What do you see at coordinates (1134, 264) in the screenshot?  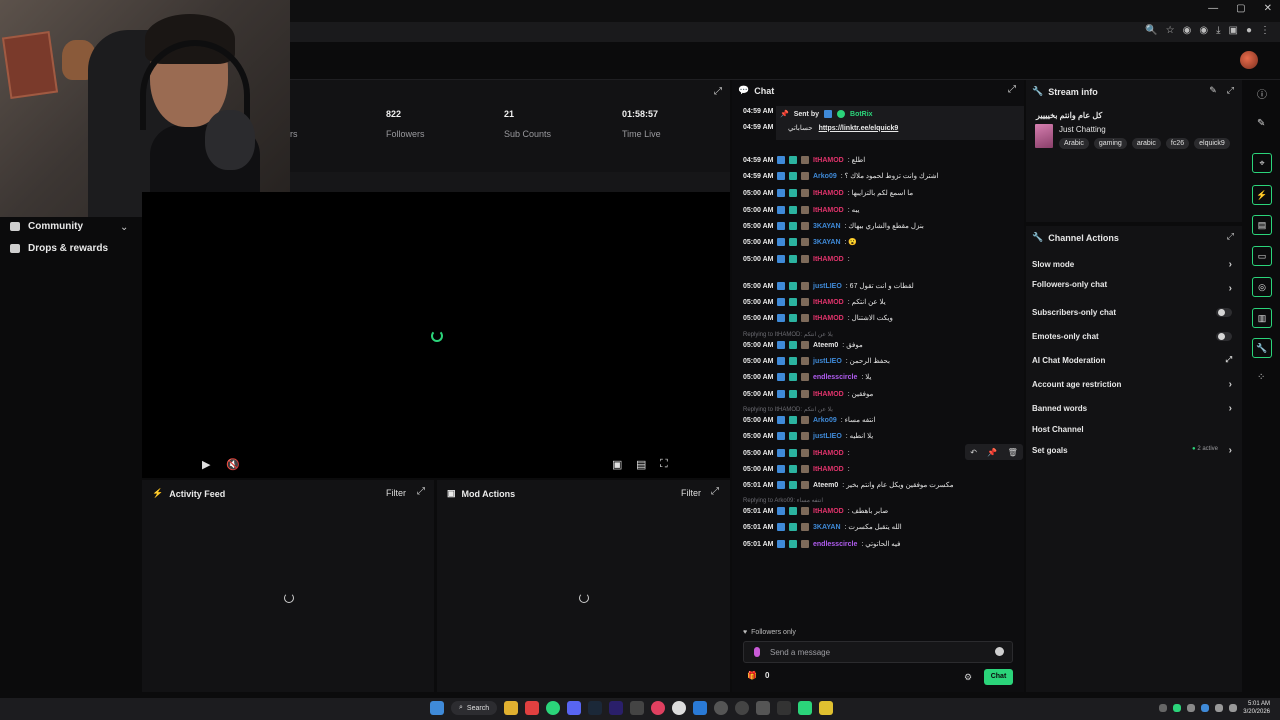 I see `slow-mode-row: Slow mode ›` at bounding box center [1134, 264].